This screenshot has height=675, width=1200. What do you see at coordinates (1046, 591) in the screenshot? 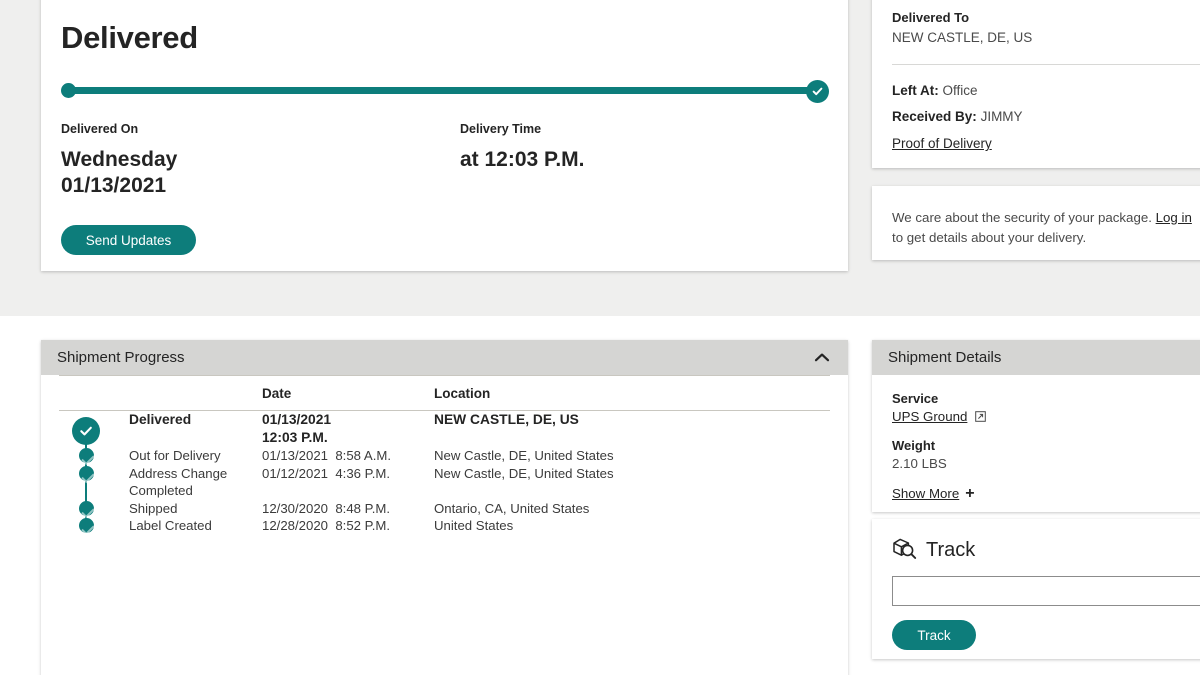
I see `tracking-number-input` at bounding box center [1046, 591].